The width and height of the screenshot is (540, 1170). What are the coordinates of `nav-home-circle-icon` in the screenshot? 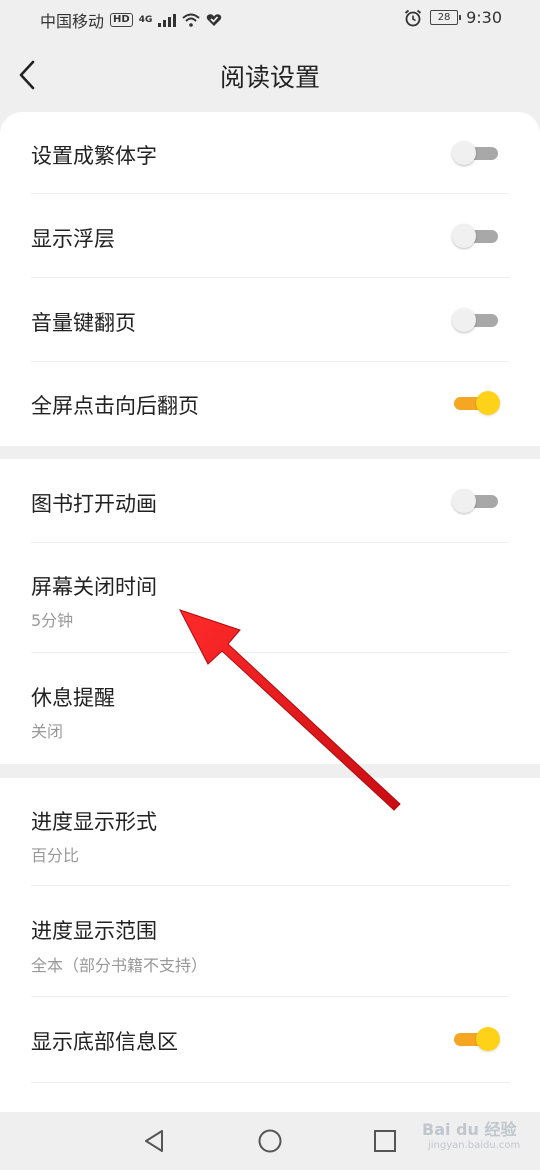 It's located at (270, 1141).